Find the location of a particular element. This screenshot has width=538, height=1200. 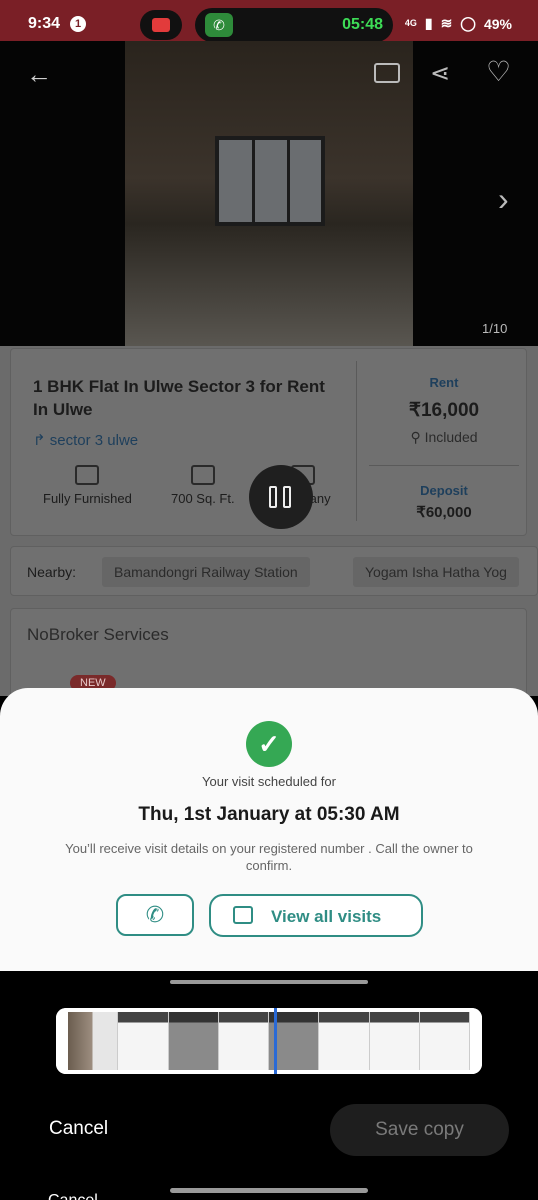

back-arrow-icon: ← is located at coordinates (39, 74).